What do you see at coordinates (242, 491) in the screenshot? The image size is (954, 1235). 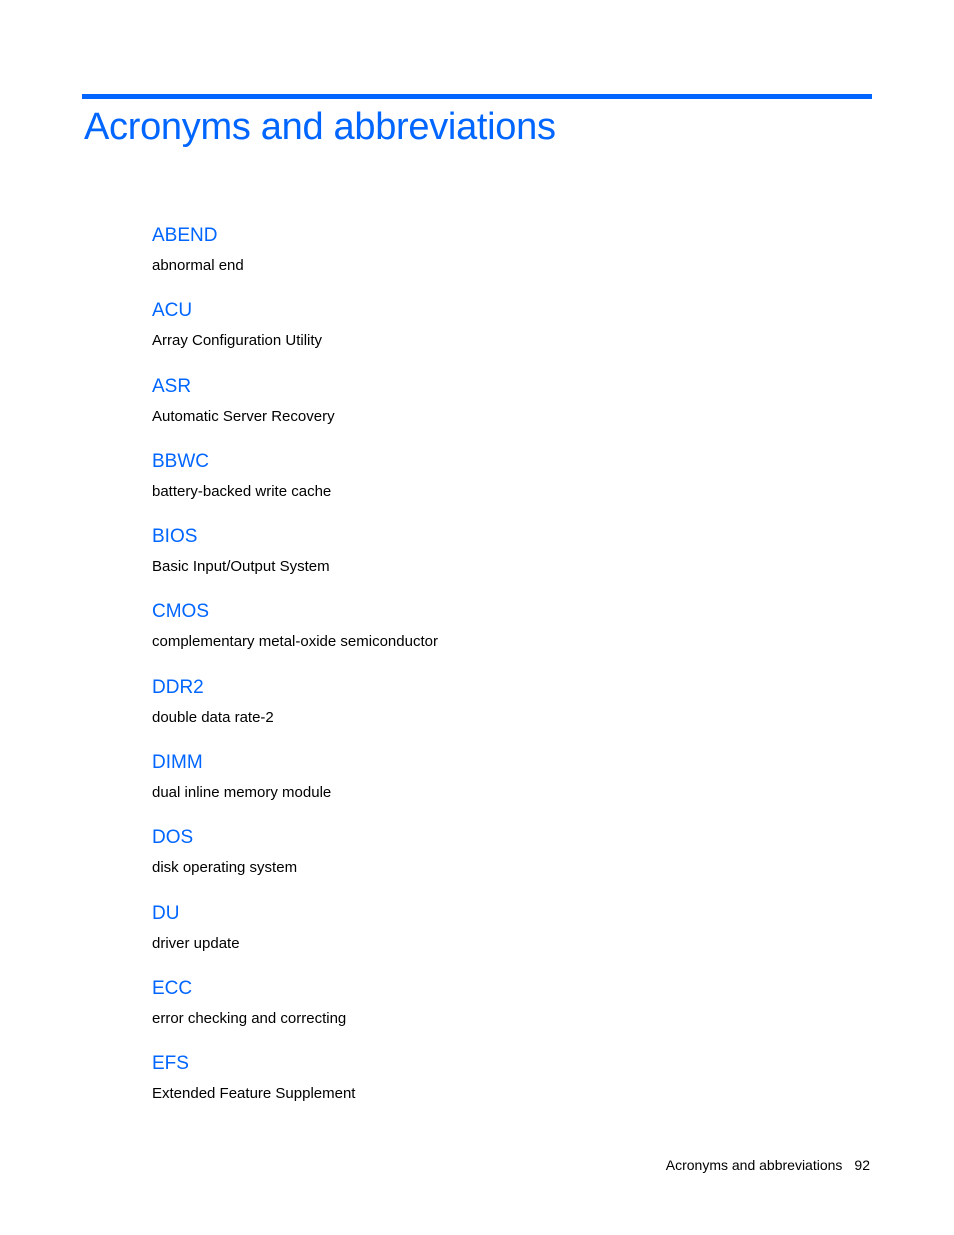 I see `glossary-definition: battery-backed write cache` at bounding box center [242, 491].